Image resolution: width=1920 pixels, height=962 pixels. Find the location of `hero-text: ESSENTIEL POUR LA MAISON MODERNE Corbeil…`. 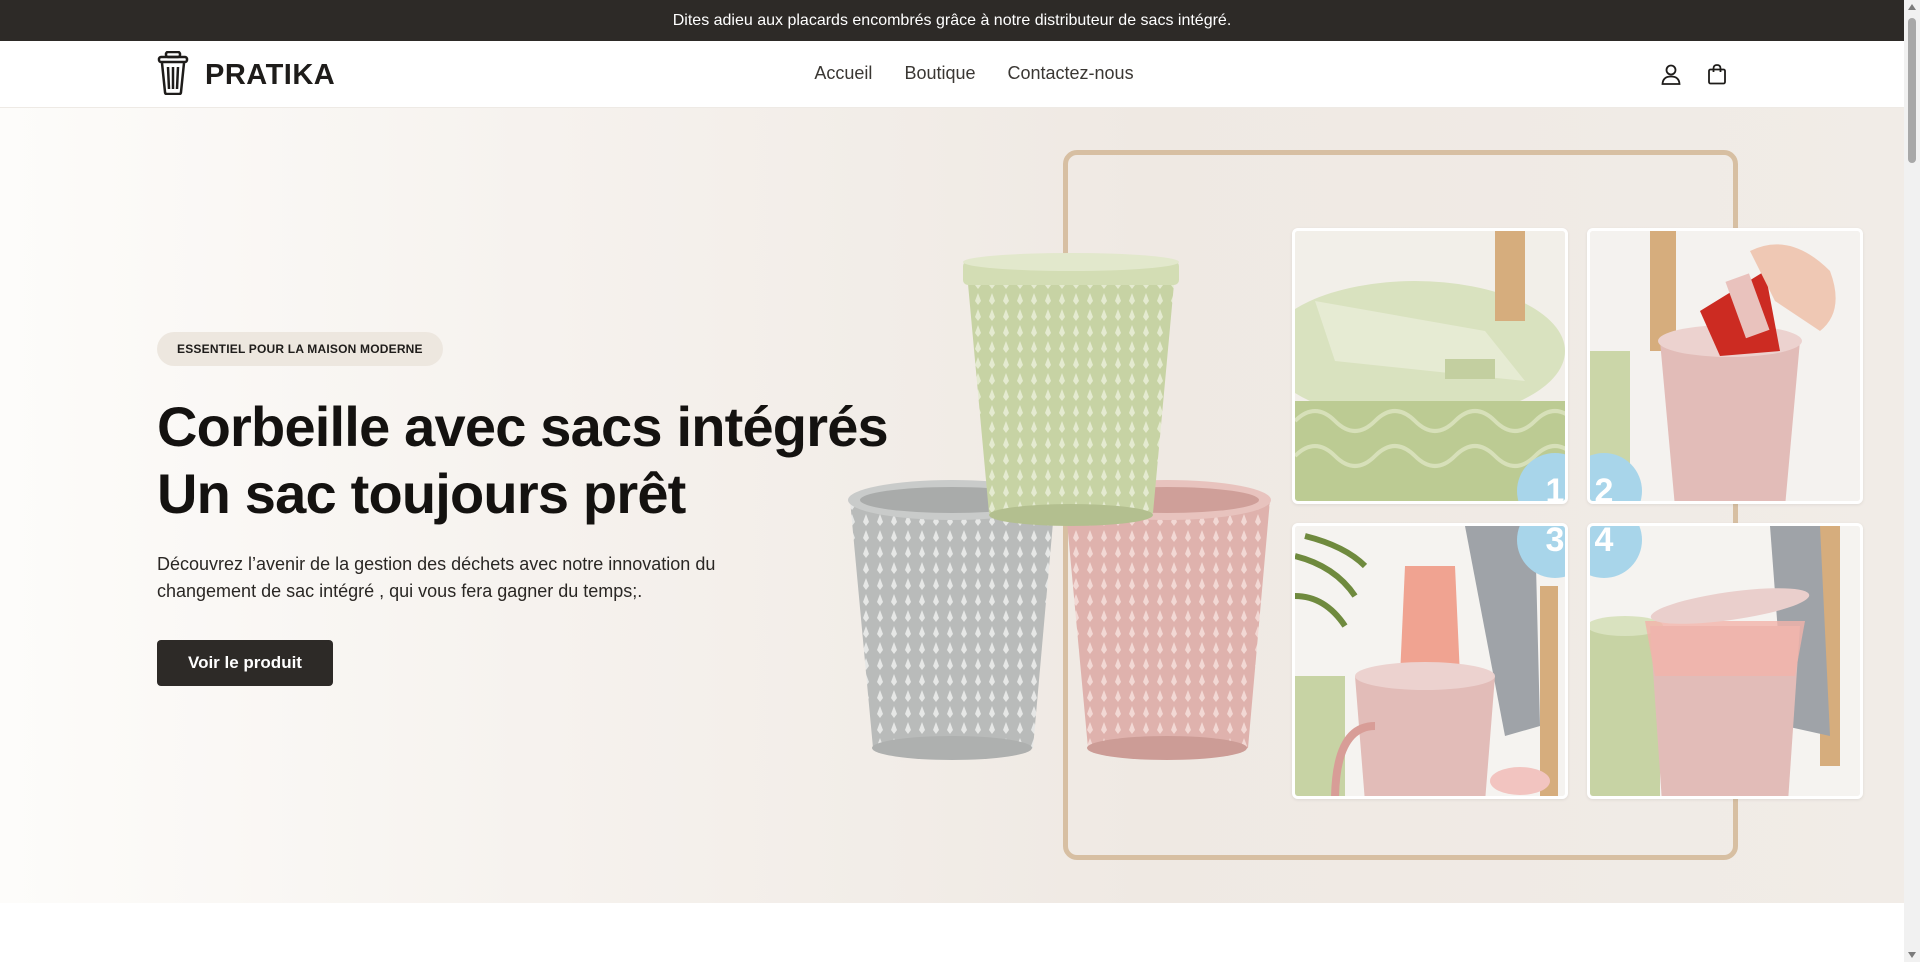

hero-text: ESSENTIEL POUR LA MAISON MODERNE Corbeil… is located at coordinates (537, 509).